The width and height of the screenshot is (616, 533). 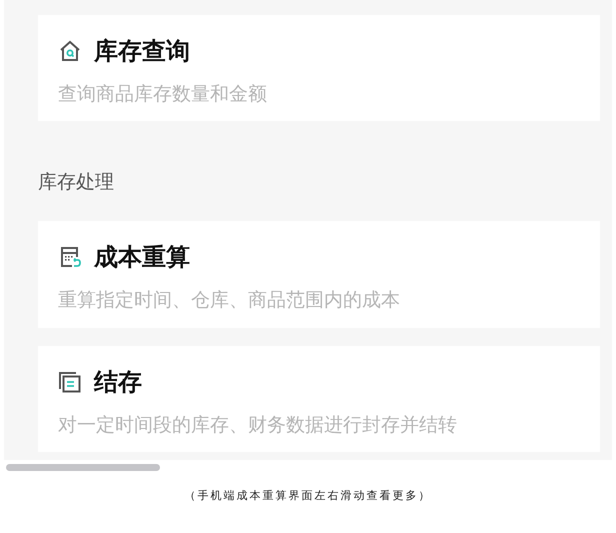 I want to click on house-search-icon, so click(x=70, y=51).